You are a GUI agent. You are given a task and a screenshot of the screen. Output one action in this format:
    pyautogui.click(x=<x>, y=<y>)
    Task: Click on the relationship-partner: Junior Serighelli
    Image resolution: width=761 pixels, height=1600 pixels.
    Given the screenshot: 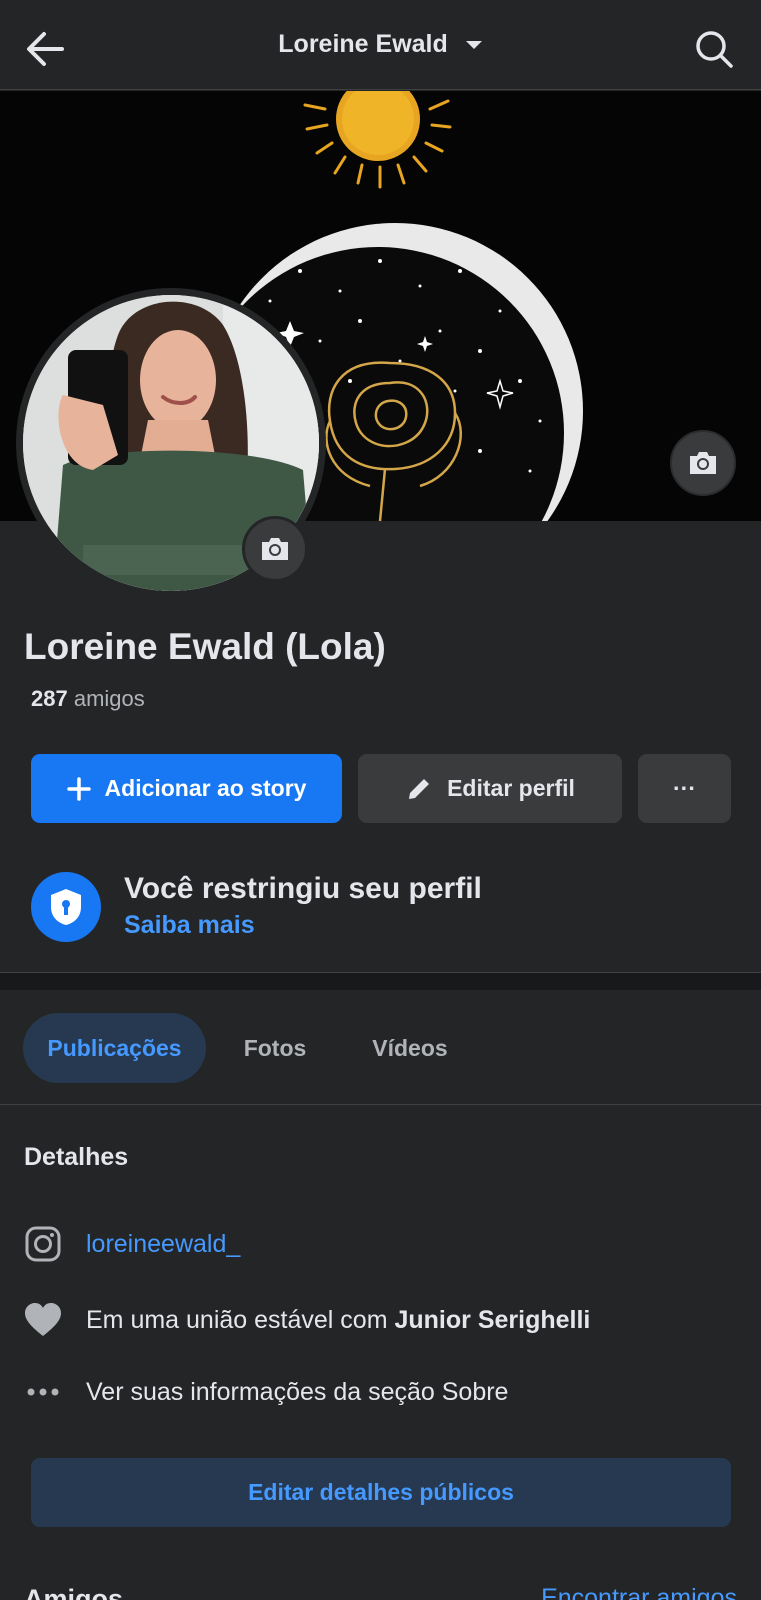 What is the action you would take?
    pyautogui.click(x=492, y=1320)
    